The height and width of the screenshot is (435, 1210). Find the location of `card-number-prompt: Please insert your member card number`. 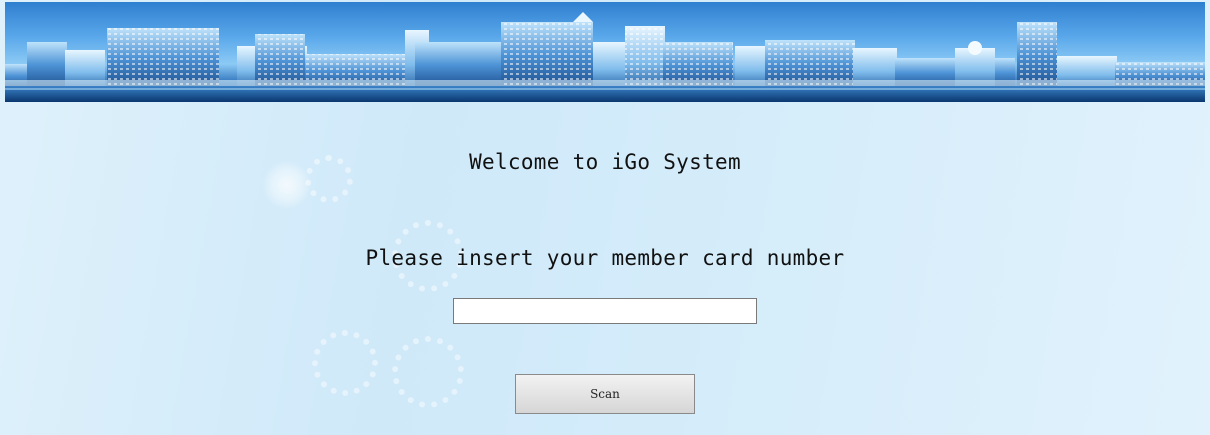

card-number-prompt: Please insert your member card number is located at coordinates (605, 258).